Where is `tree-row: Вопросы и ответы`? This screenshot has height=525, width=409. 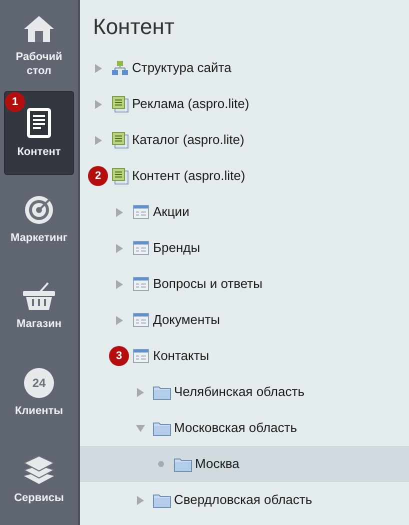 tree-row: Вопросы и ответы is located at coordinates (244, 284).